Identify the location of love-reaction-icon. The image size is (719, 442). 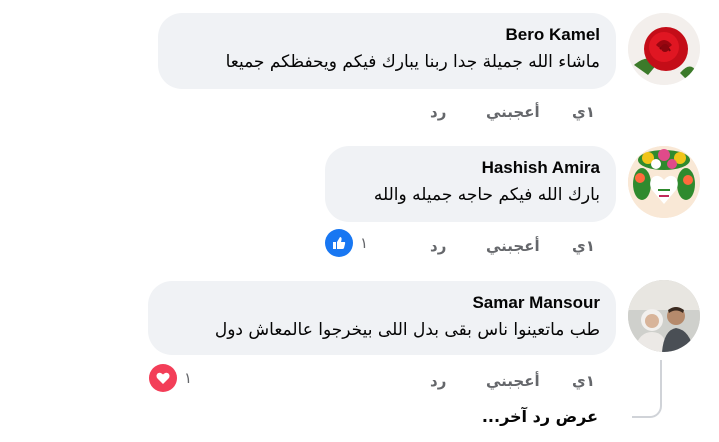
(163, 378).